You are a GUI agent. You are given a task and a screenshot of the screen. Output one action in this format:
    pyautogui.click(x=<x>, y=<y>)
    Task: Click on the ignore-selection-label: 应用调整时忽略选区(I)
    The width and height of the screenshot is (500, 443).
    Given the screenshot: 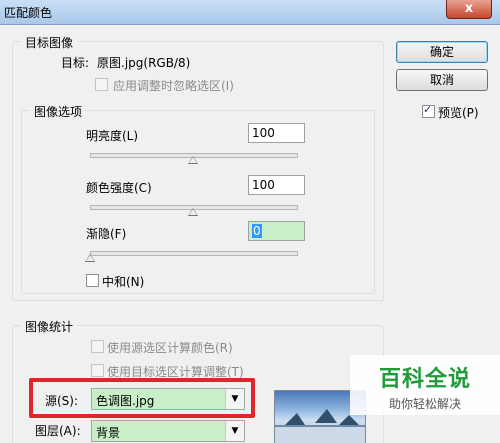 What is the action you would take?
    pyautogui.click(x=173, y=86)
    